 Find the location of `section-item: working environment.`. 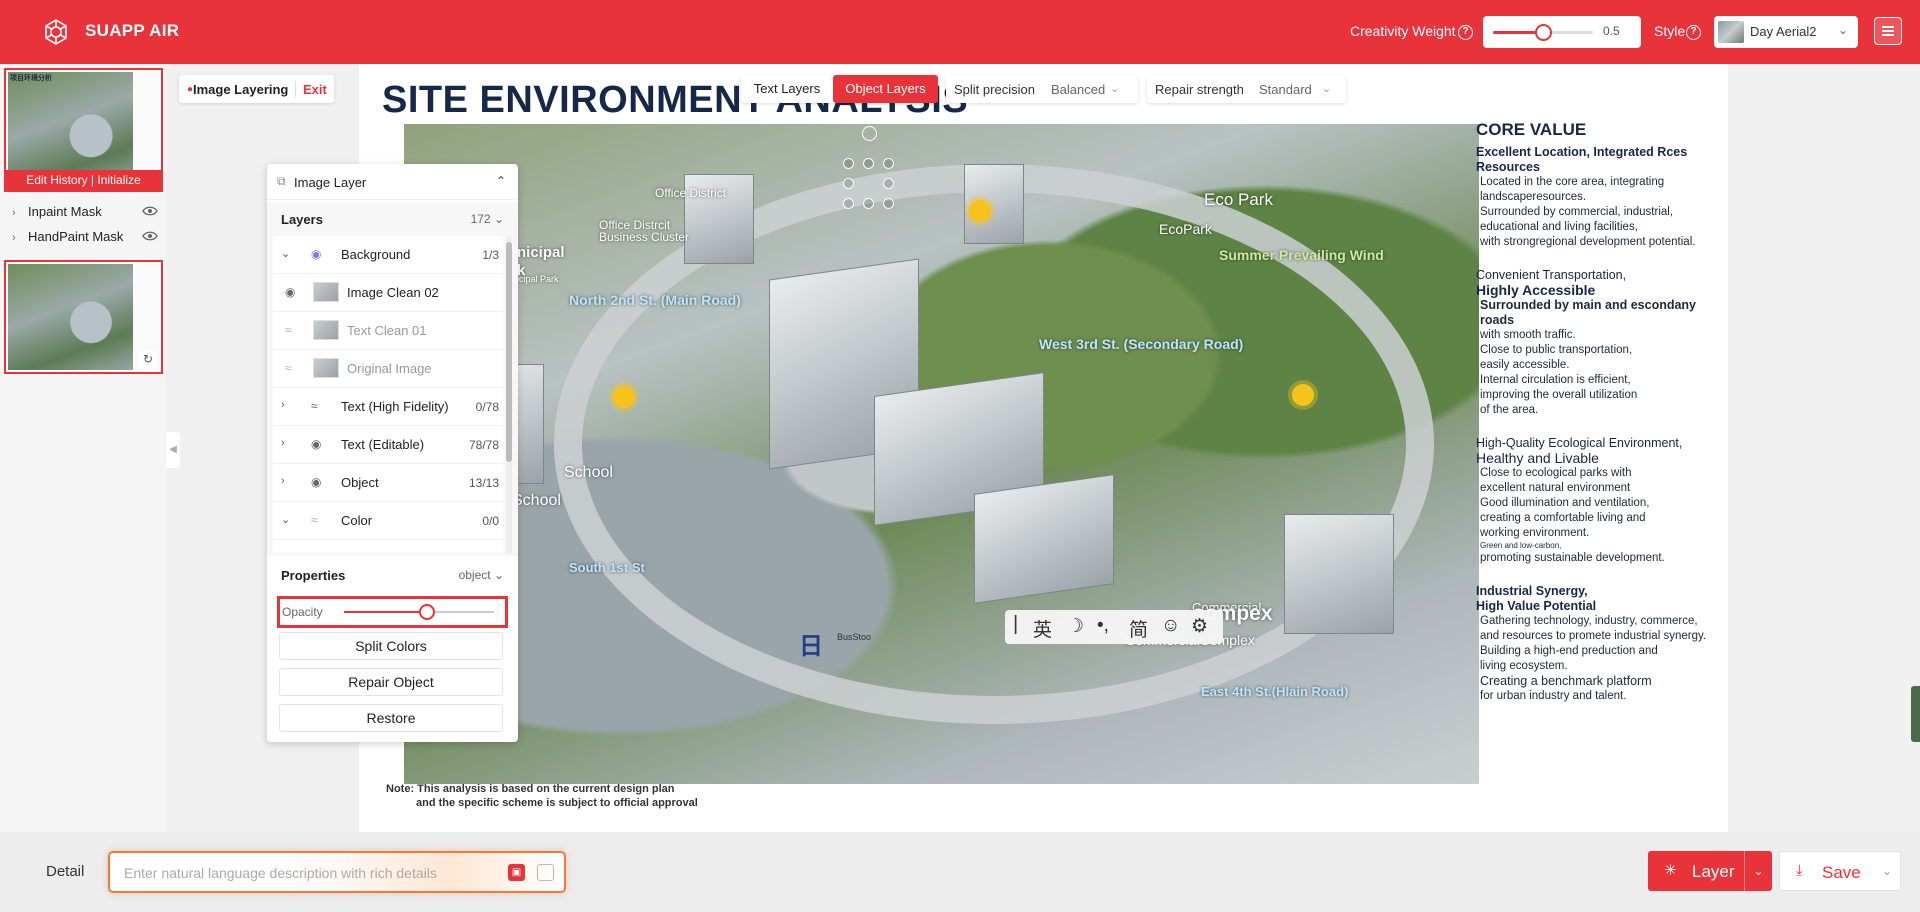

section-item: working environment. is located at coordinates (1535, 533).